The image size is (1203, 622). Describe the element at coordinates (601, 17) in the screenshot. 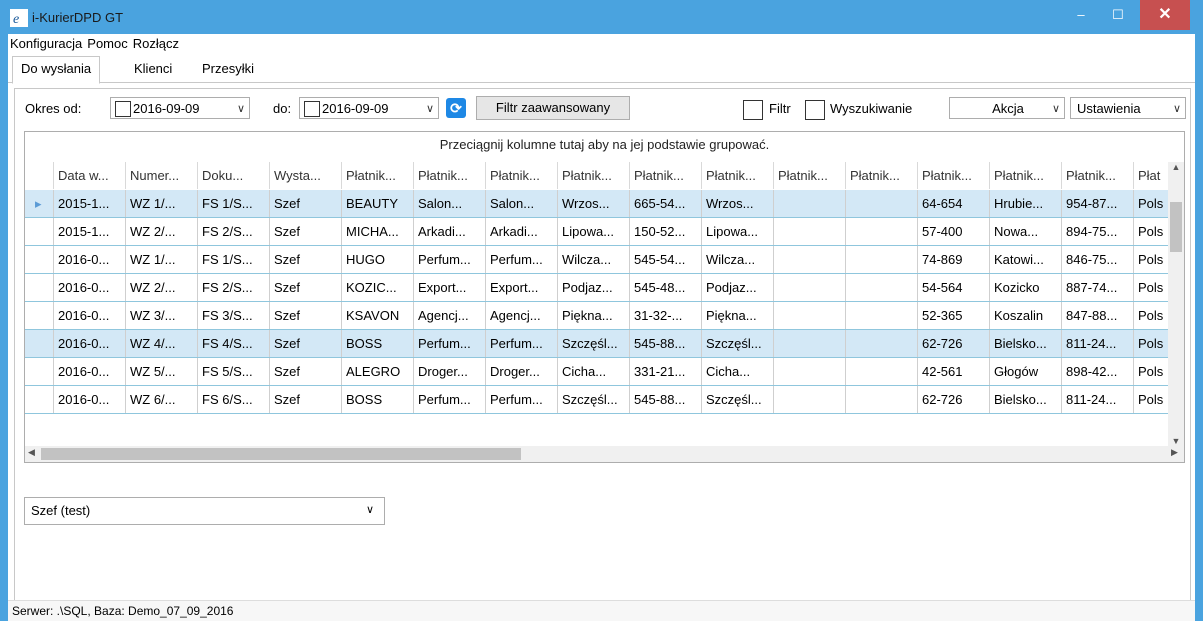

I see `title-bar: e i-KurierDPD GT – ☐ ✕` at that location.